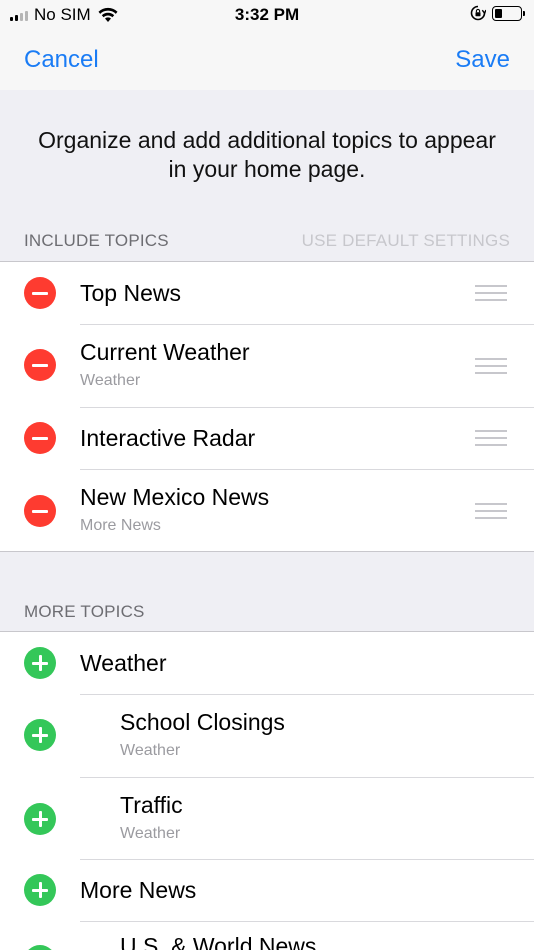  What do you see at coordinates (482, 60) in the screenshot?
I see `save-button: Save` at bounding box center [482, 60].